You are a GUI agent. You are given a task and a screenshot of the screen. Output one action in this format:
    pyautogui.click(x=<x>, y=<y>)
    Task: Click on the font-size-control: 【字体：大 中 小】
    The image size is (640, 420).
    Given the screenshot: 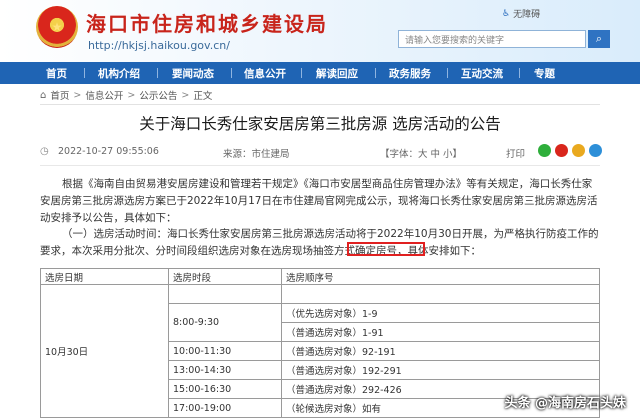 What is the action you would take?
    pyautogui.click(x=421, y=153)
    